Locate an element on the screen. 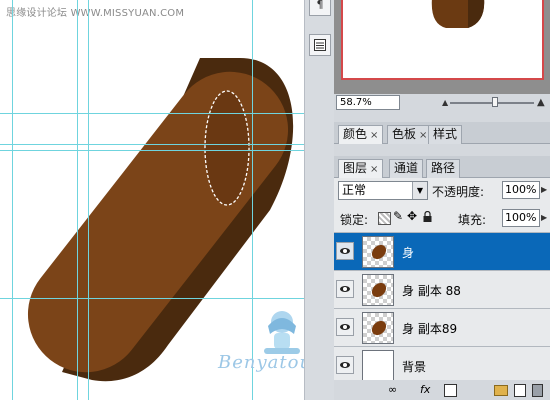 The image size is (550, 400). navigator-preview is located at coordinates (442, 47).